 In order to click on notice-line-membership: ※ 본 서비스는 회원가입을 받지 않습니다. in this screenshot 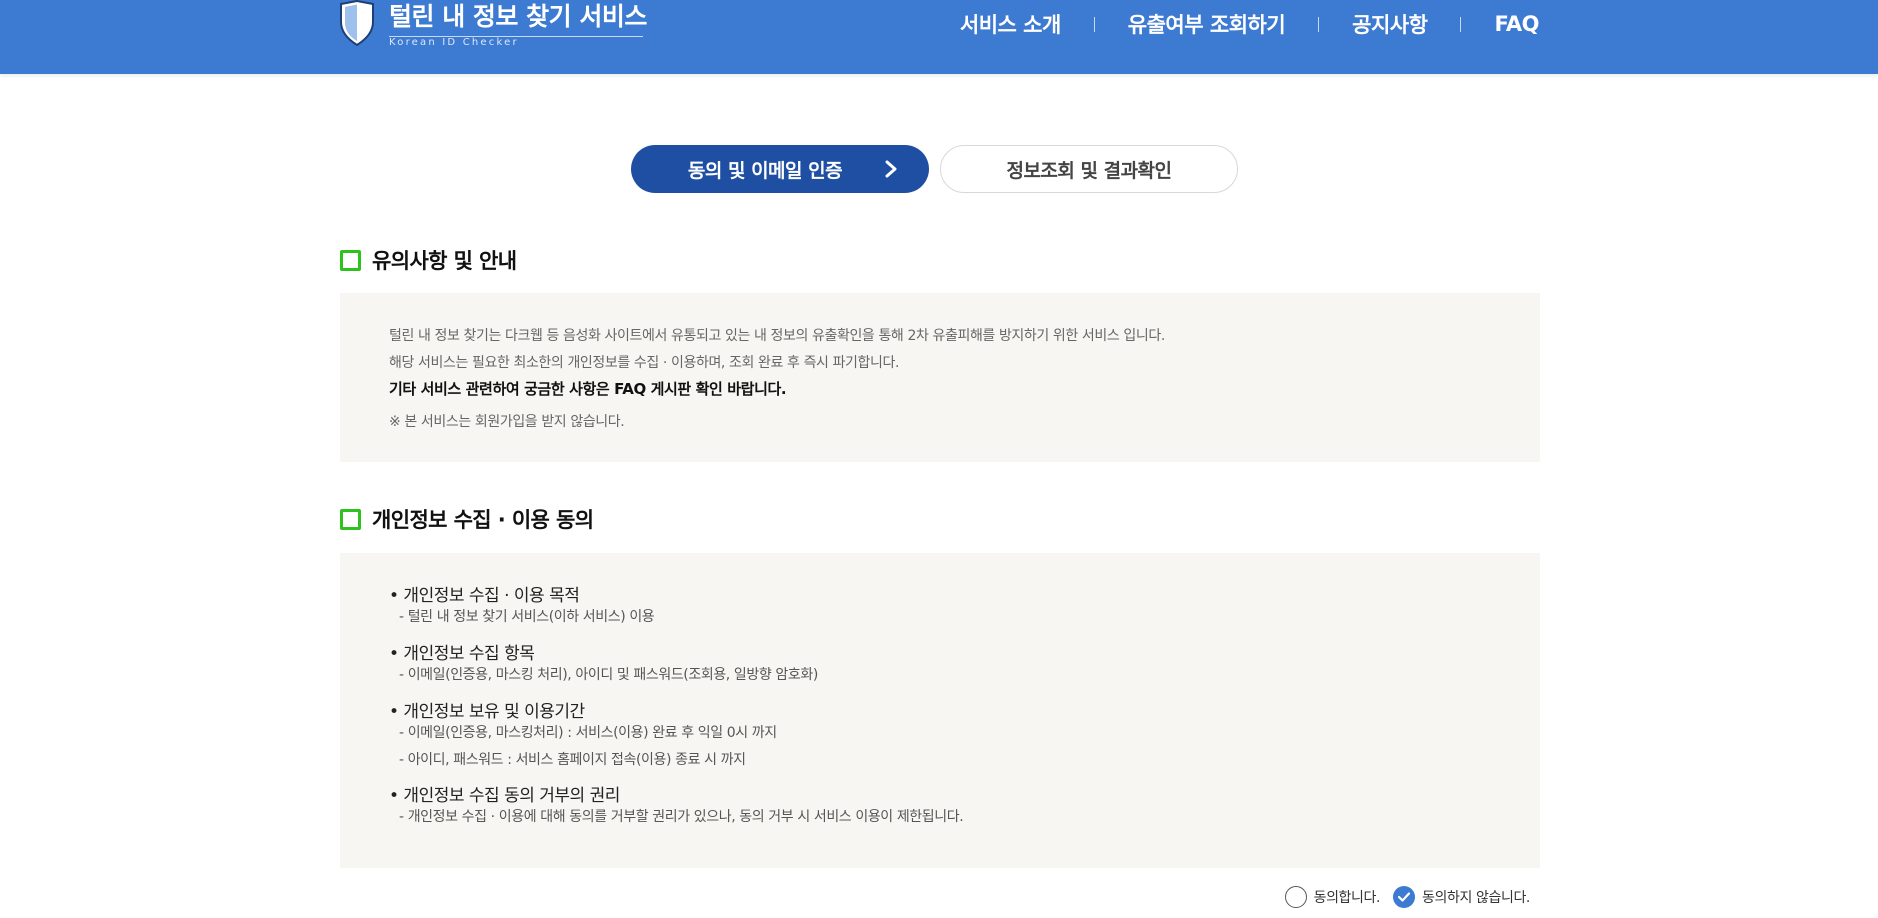, I will do `click(507, 422)`.